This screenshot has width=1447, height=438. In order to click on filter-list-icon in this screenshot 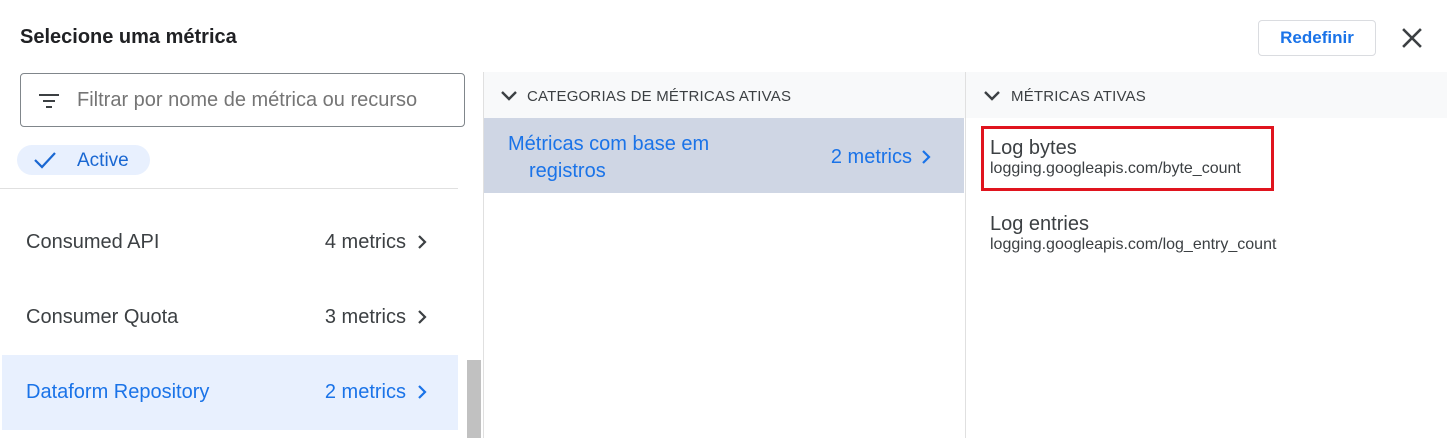, I will do `click(49, 101)`.